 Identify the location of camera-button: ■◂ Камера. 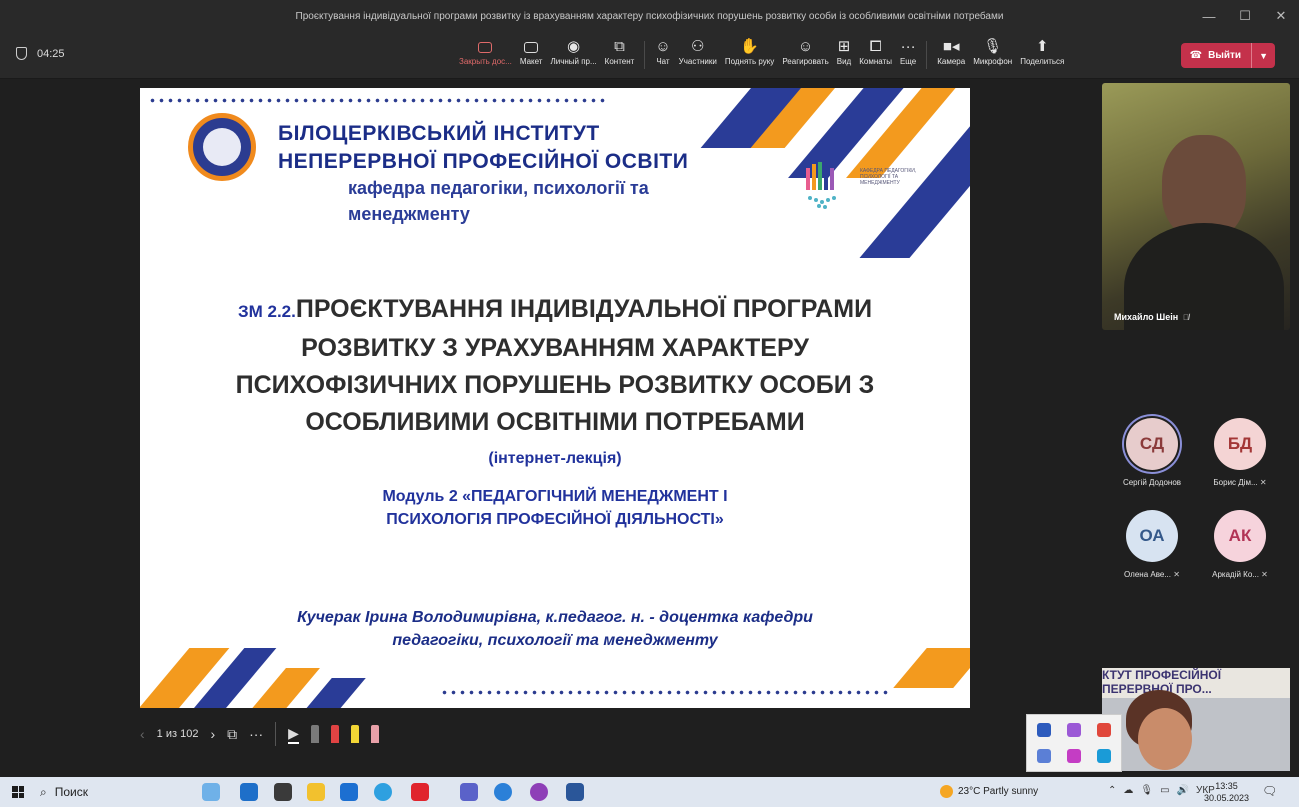
(951, 56).